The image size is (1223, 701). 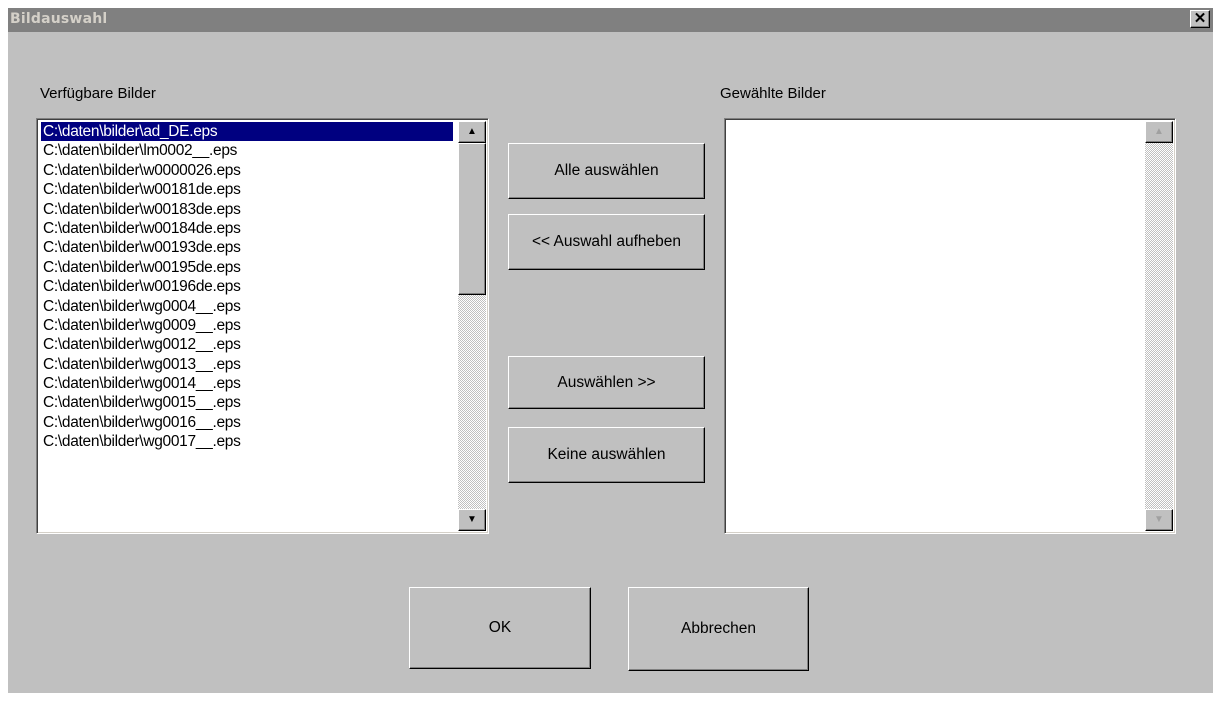 I want to click on scroll-thumb, so click(x=472, y=219).